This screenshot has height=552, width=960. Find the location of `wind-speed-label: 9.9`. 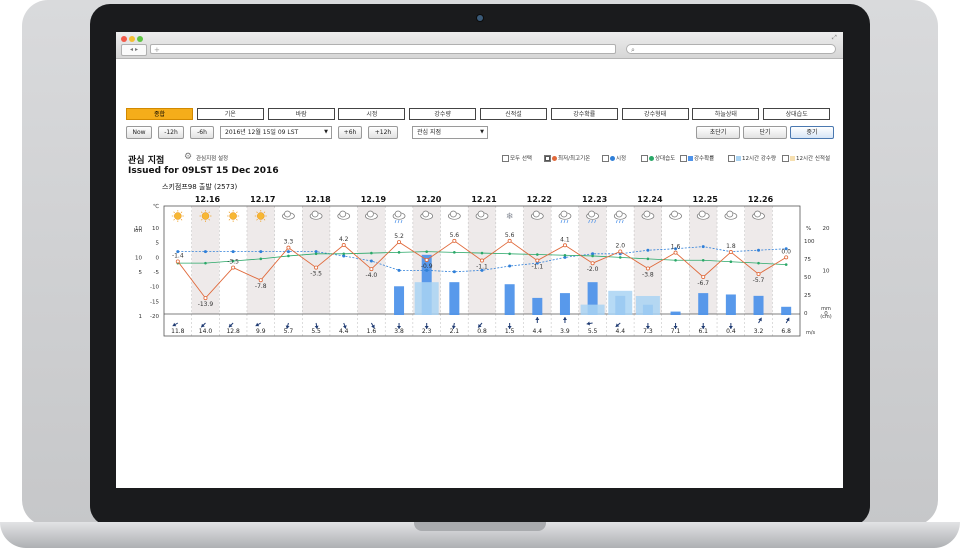

wind-speed-label: 9.9 is located at coordinates (261, 331).